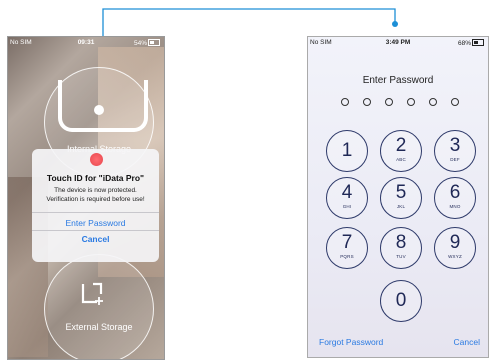 The image size is (489, 360). I want to click on alert-message-line: Verification is required before use!, so click(95, 199).